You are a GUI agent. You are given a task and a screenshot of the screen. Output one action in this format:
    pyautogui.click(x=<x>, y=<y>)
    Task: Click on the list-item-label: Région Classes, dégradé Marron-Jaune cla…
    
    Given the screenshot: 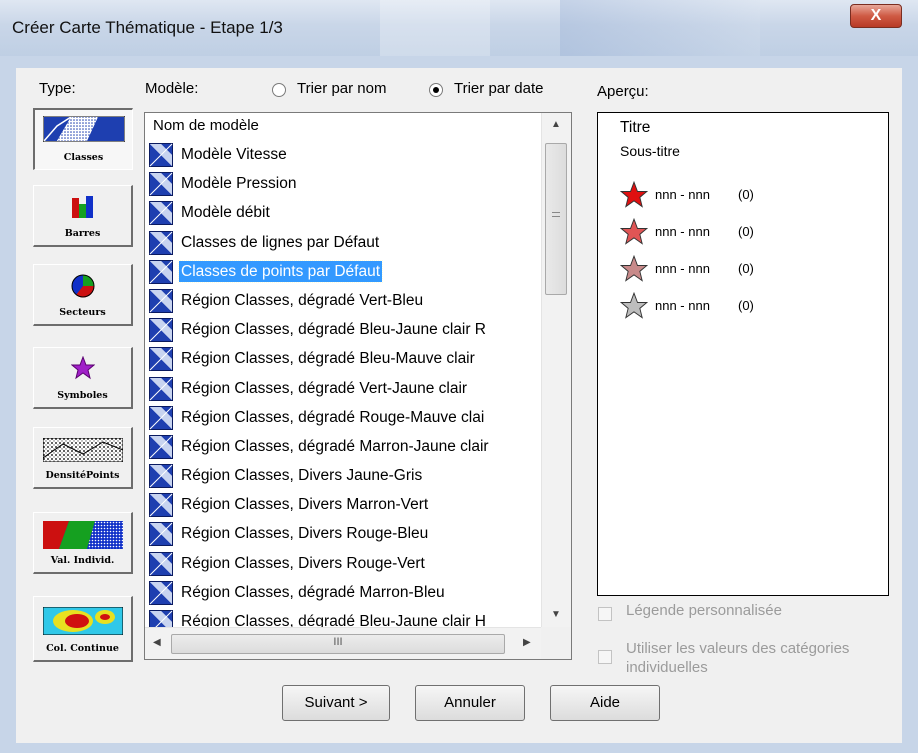 What is the action you would take?
    pyautogui.click(x=335, y=446)
    